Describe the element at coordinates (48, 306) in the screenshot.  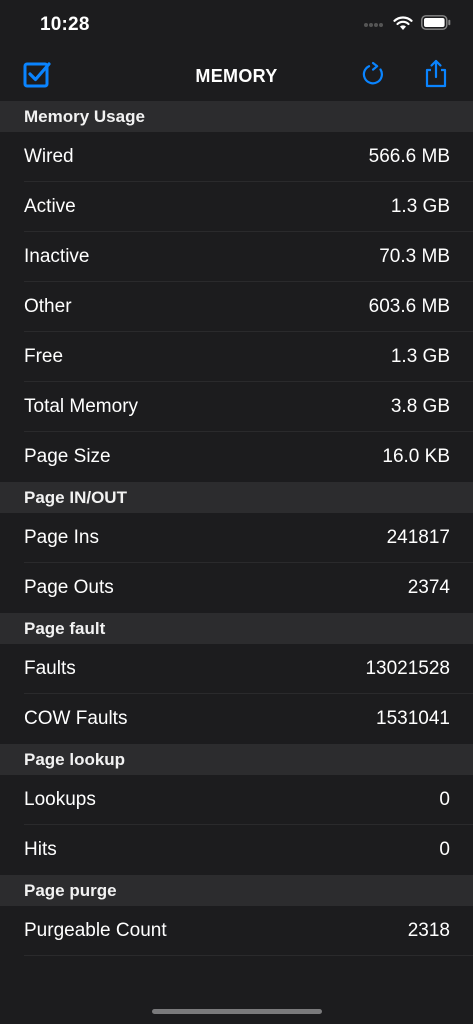
I see `row-label: Other` at that location.